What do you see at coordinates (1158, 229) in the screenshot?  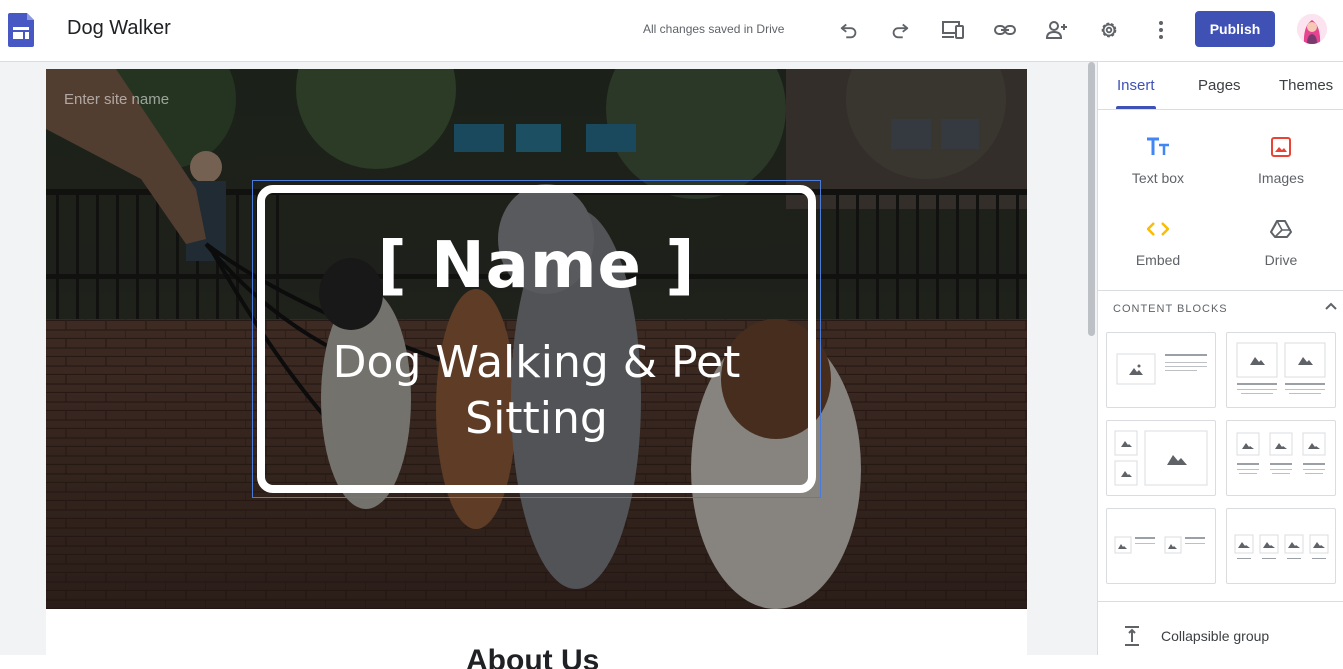 I see `embed-icon` at bounding box center [1158, 229].